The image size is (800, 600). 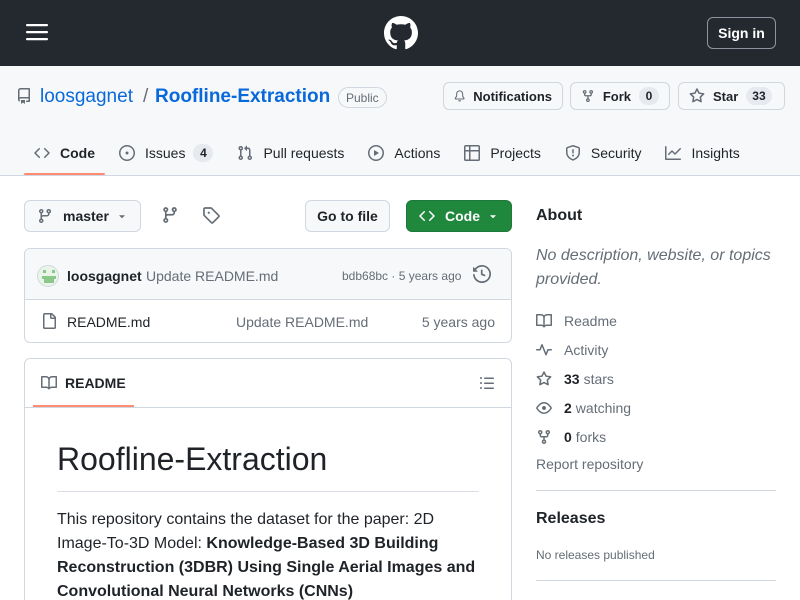 I want to click on tab-actions: Actions, so click(x=404, y=153).